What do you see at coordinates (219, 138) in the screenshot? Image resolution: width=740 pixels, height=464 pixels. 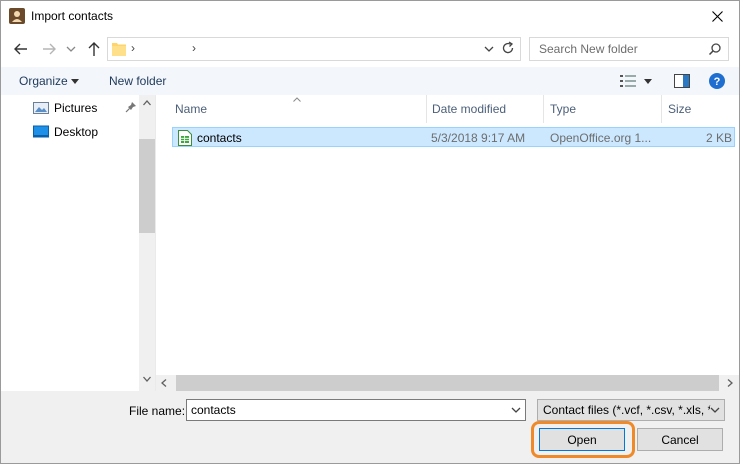 I see `file-name: contacts` at bounding box center [219, 138].